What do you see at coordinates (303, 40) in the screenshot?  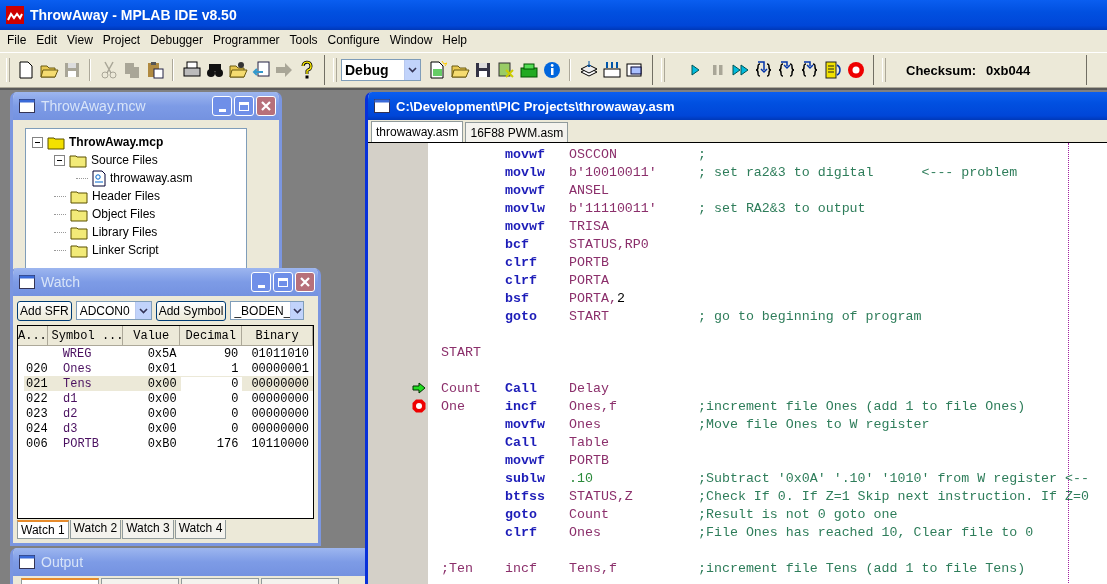 I see `menu-item: Tools` at bounding box center [303, 40].